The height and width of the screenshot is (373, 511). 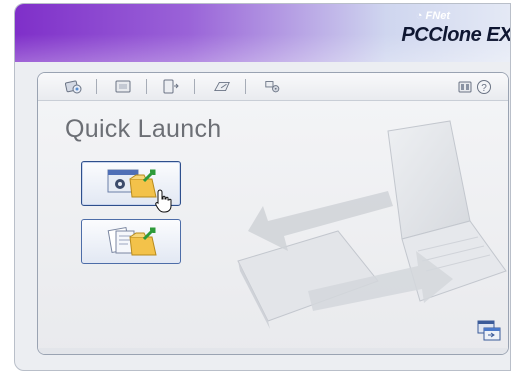 What do you see at coordinates (273, 351) in the screenshot?
I see `status-strip` at bounding box center [273, 351].